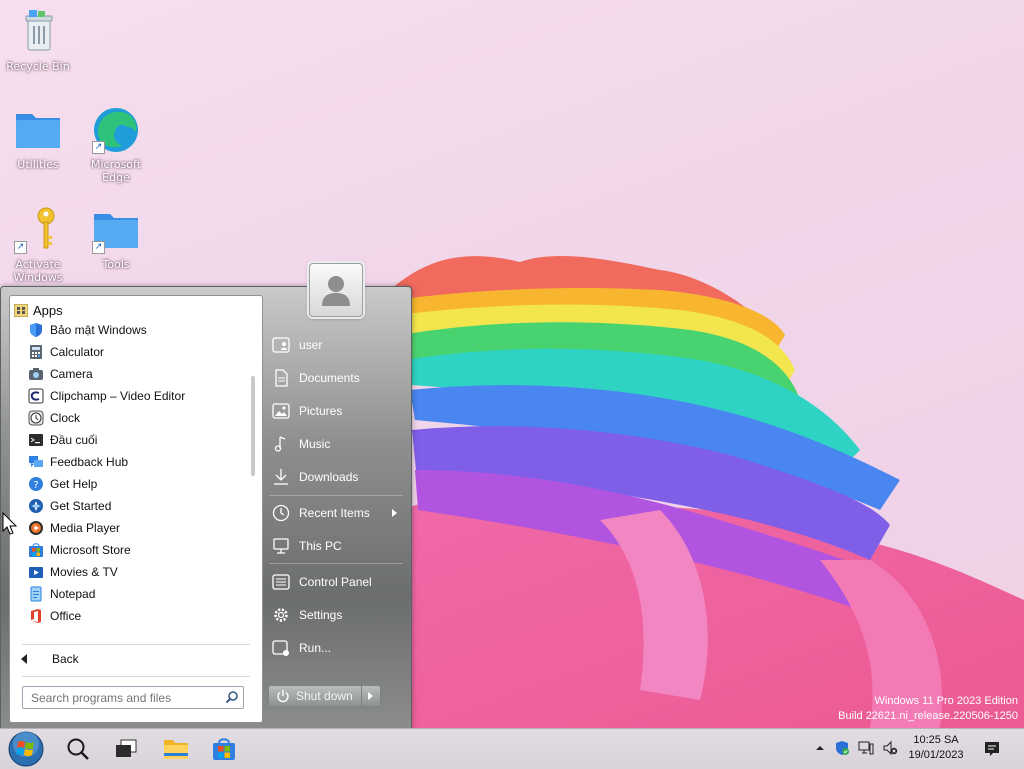 This screenshot has height=769, width=1024. Describe the element at coordinates (73, 594) in the screenshot. I see `app-label: Notepad` at that location.